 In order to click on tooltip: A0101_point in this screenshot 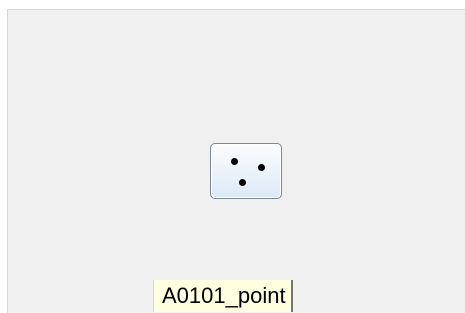, I will do `click(223, 296)`.